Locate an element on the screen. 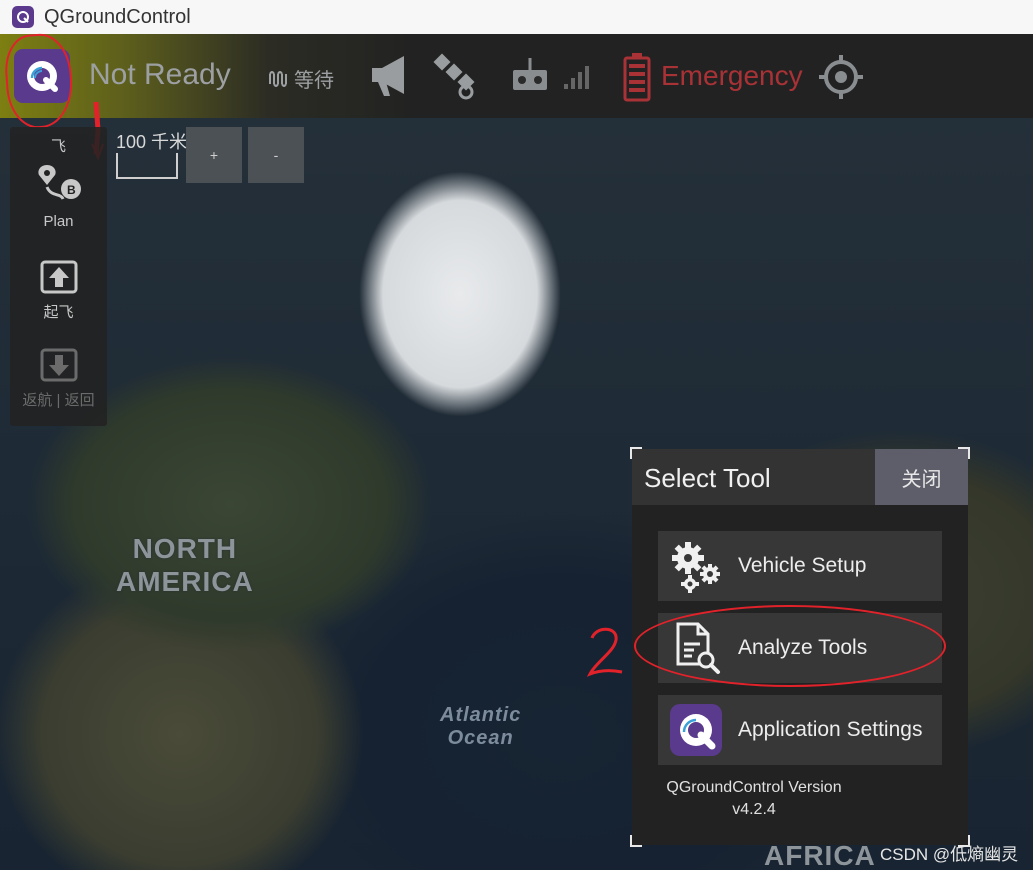  analyze-icon is located at coordinates (696, 648).